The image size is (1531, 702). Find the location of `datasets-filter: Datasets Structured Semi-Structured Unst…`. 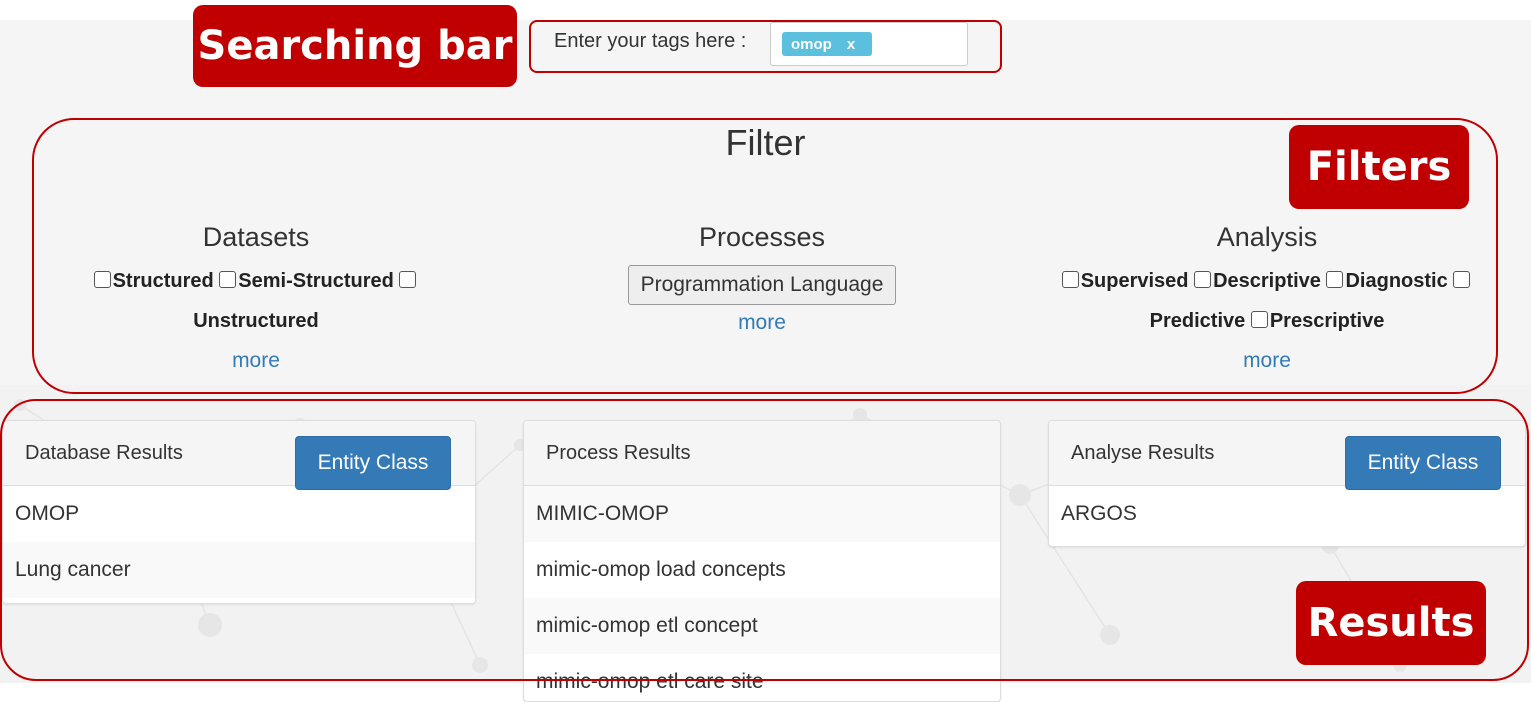

datasets-filter: Datasets Structured Semi-Structured Unst… is located at coordinates (256, 297).